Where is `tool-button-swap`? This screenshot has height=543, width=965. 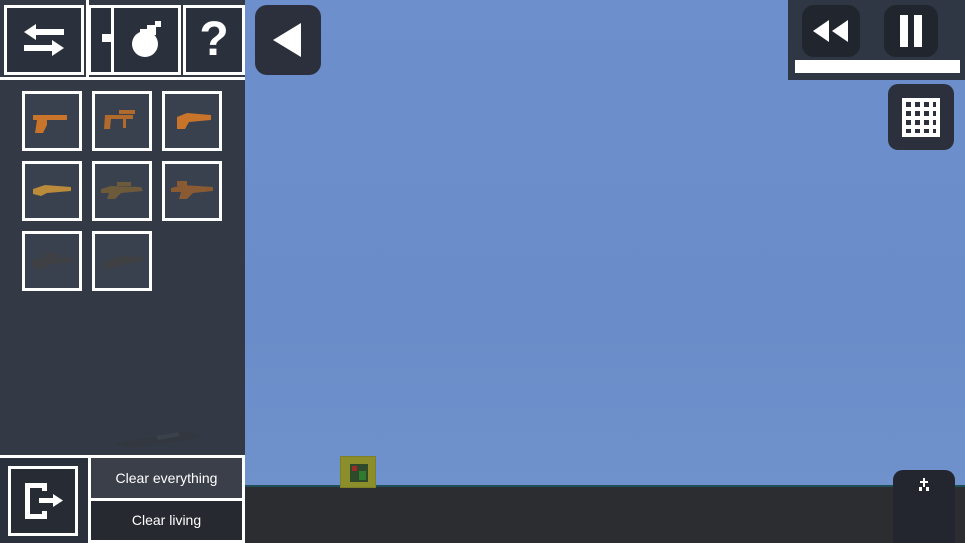
tool-button-swap is located at coordinates (44, 40).